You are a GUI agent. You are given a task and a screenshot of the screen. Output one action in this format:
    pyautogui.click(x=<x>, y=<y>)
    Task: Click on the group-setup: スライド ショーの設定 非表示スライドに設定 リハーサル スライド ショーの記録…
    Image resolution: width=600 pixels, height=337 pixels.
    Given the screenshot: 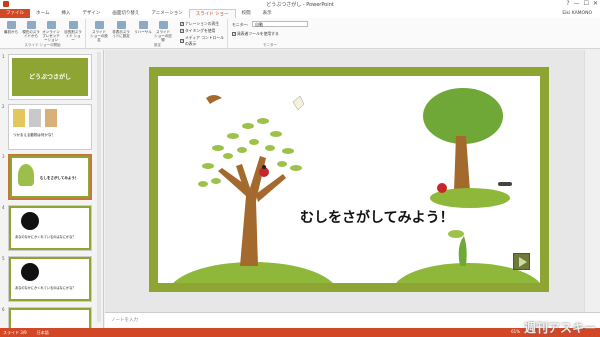 What is the action you would take?
    pyautogui.click(x=158, y=33)
    